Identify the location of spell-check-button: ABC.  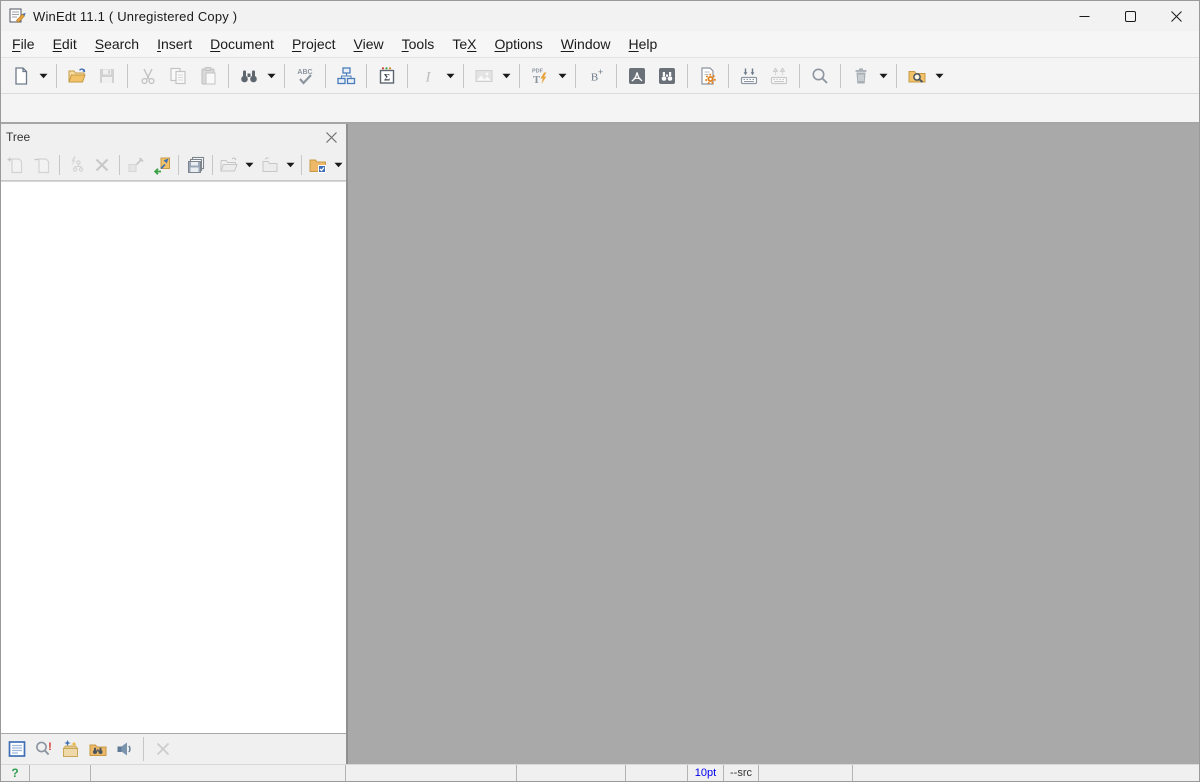
(305, 76).